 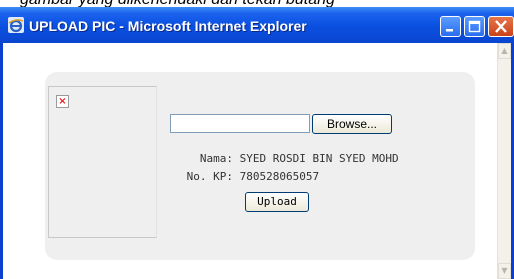 I want to click on vertical-scrollbar: ▲ ▼, so click(x=504, y=161).